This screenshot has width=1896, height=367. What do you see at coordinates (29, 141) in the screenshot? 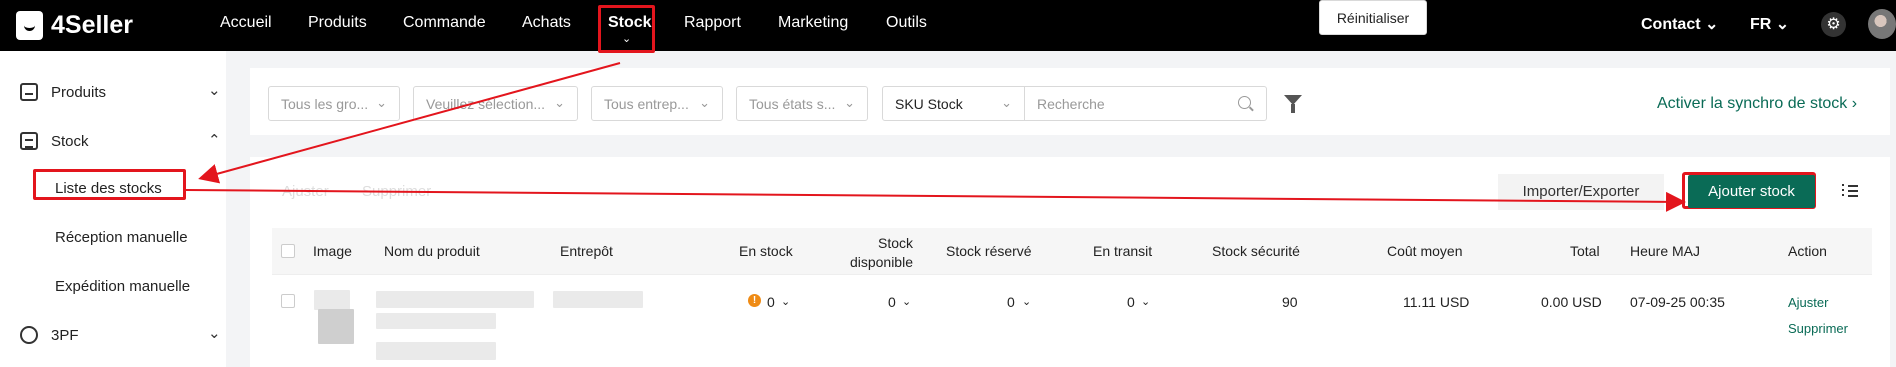
I see `stock-icon` at bounding box center [29, 141].